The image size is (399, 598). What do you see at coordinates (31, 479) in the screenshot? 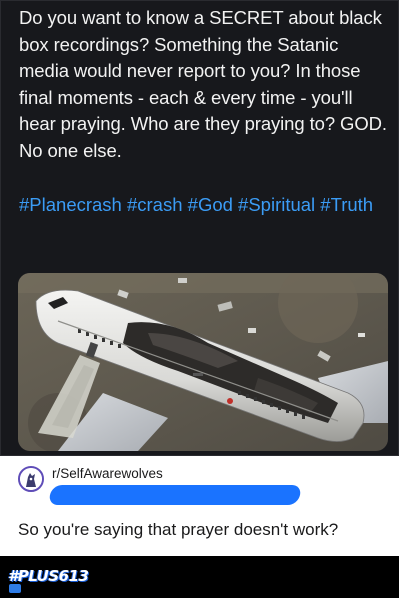
I see `subreddit-avatar` at bounding box center [31, 479].